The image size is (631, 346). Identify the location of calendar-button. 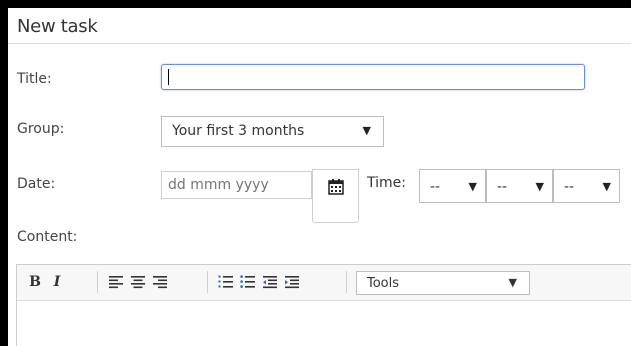
(335, 196).